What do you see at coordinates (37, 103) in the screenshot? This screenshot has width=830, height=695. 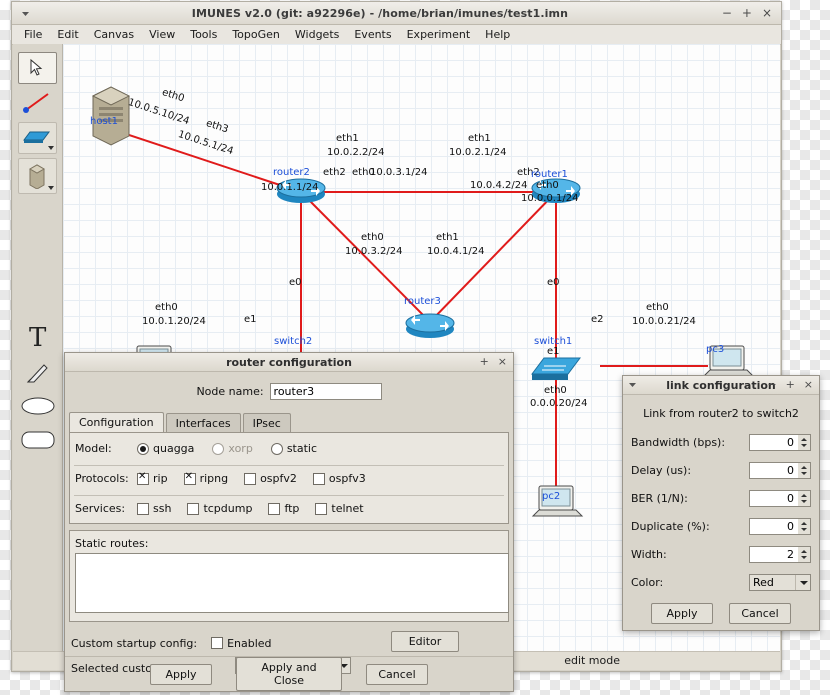 I see `tool-link-icon` at bounding box center [37, 103].